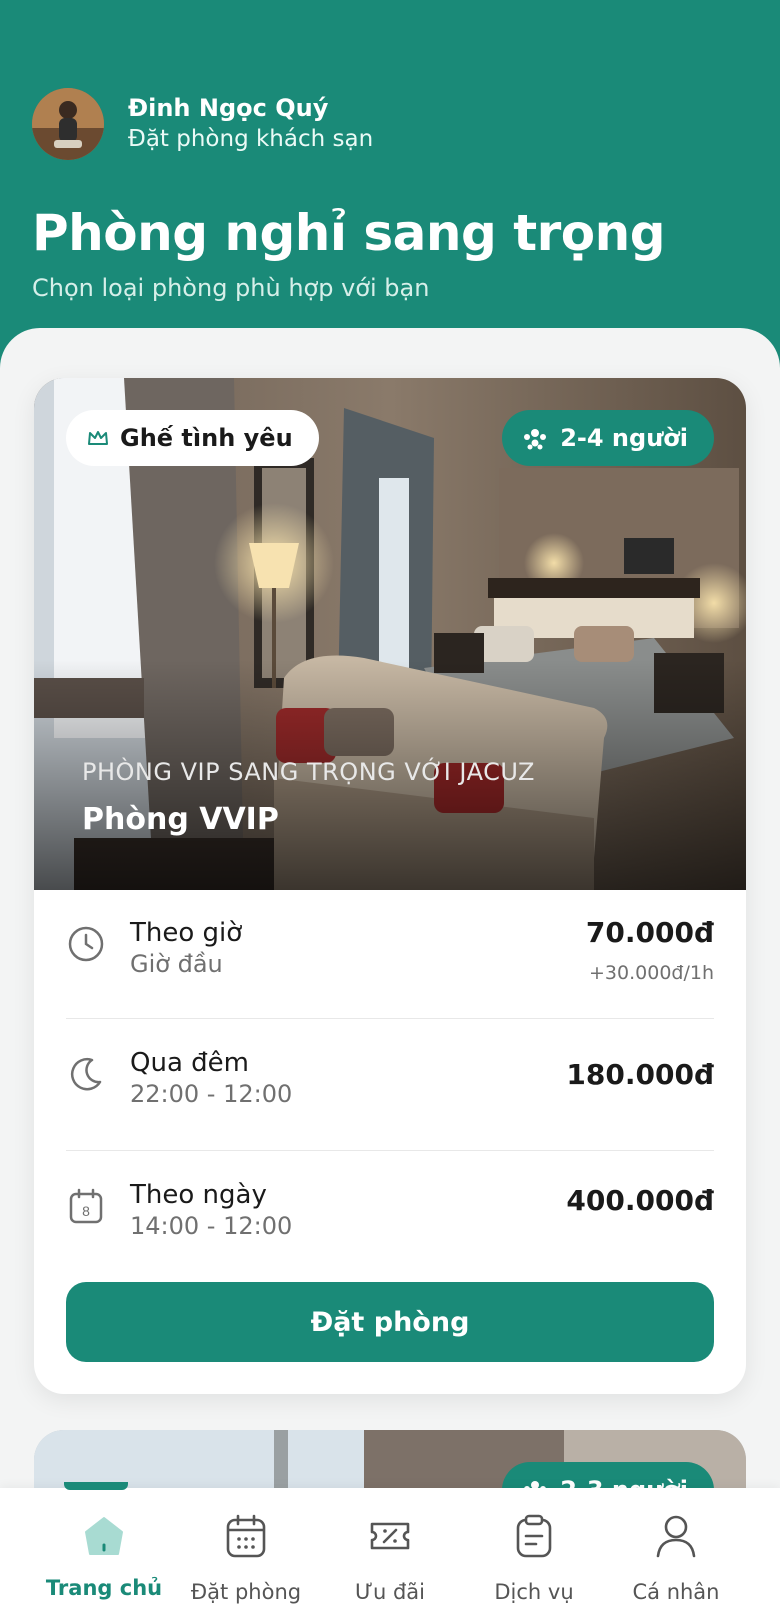 Image resolution: width=780 pixels, height=1624 pixels. What do you see at coordinates (68, 124) in the screenshot?
I see `avatar` at bounding box center [68, 124].